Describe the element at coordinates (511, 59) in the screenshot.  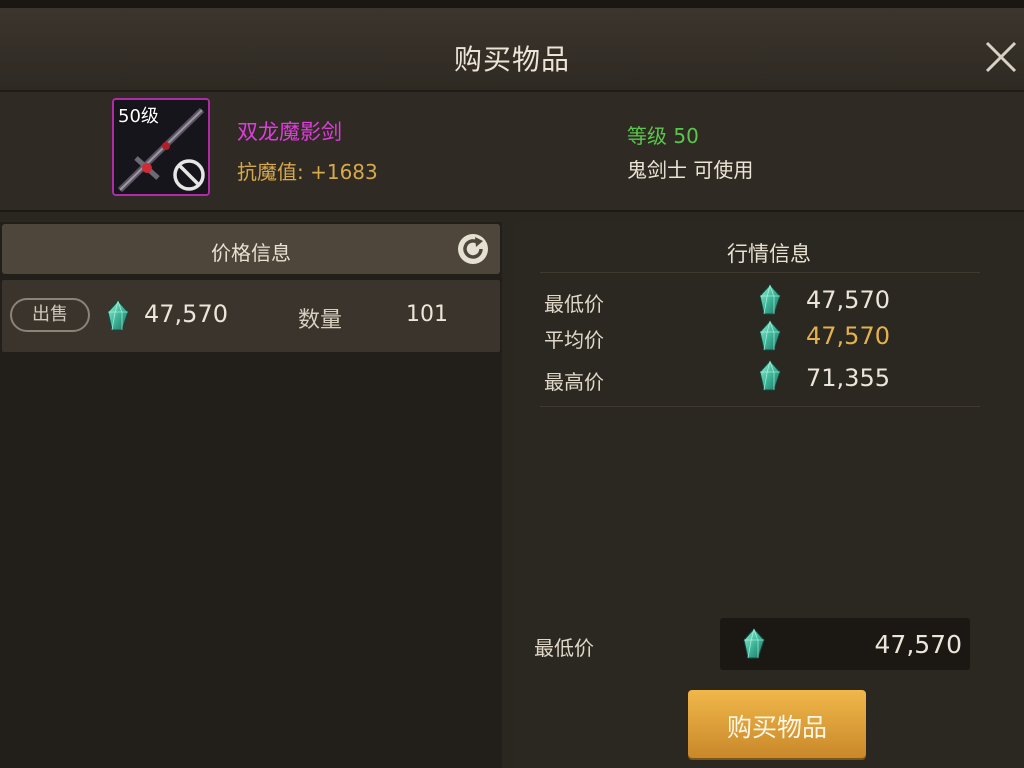
I see `window-title: 购买物品` at that location.